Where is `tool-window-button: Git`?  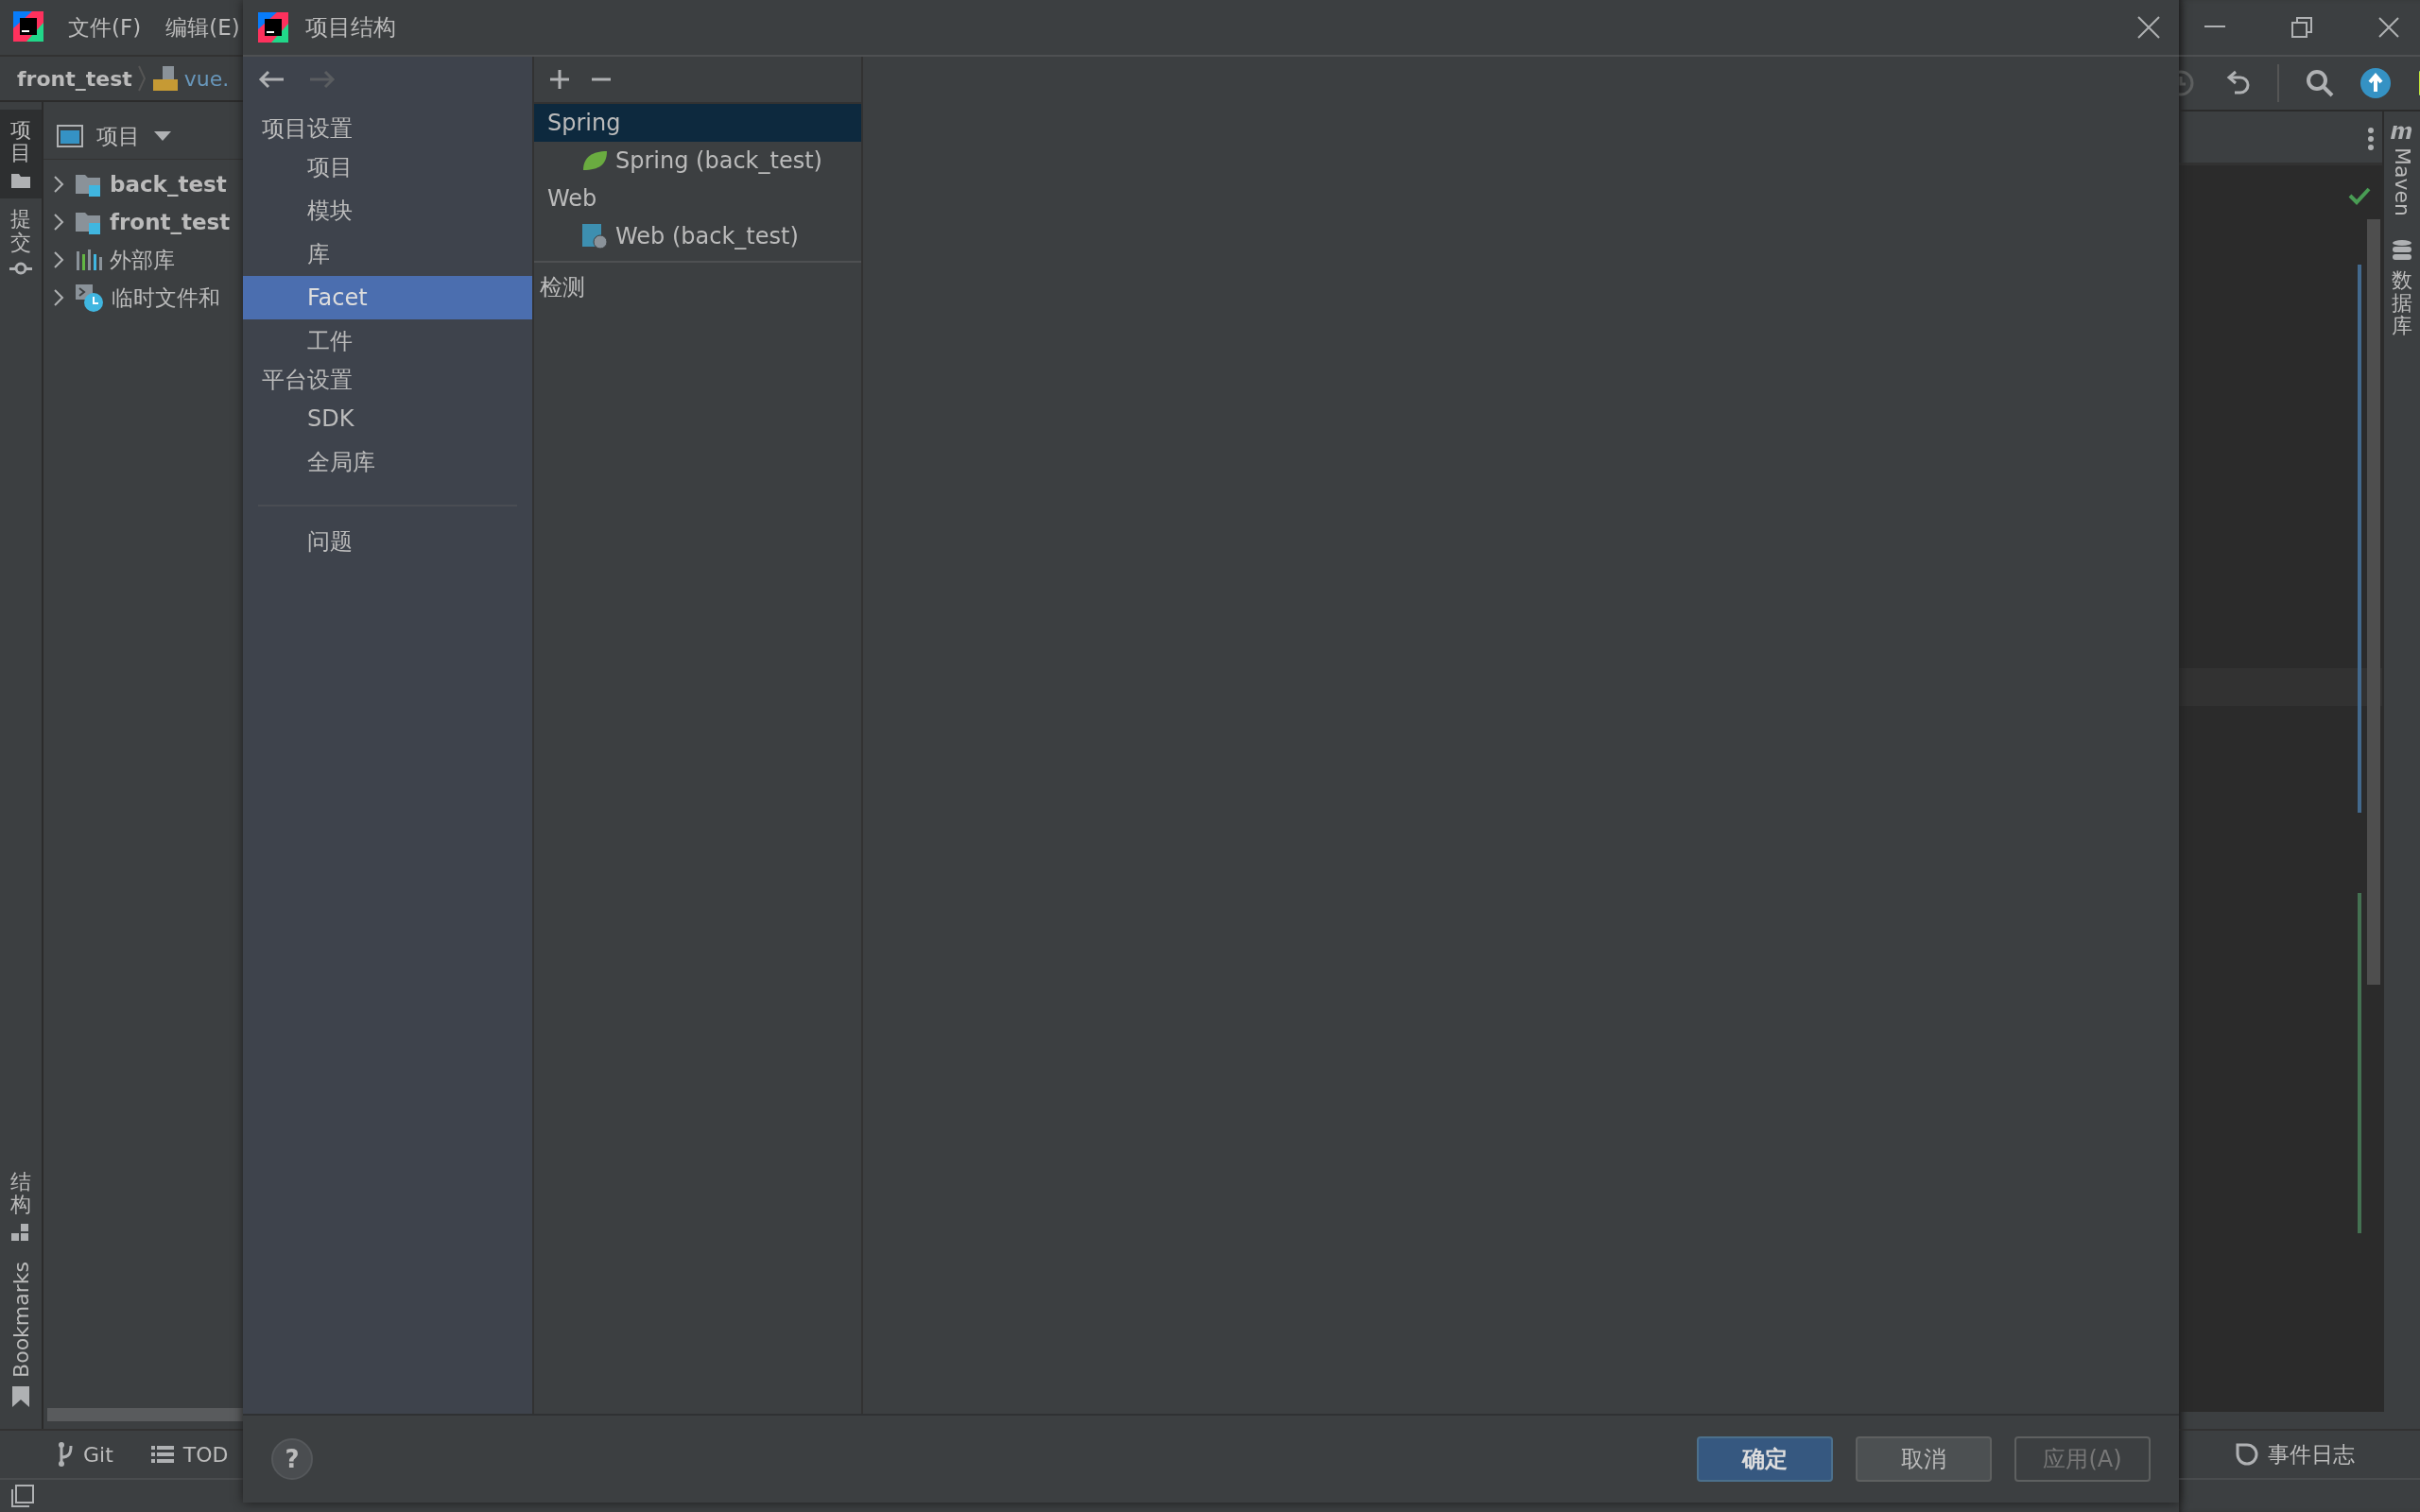
tool-window-button: Git is located at coordinates (98, 1454).